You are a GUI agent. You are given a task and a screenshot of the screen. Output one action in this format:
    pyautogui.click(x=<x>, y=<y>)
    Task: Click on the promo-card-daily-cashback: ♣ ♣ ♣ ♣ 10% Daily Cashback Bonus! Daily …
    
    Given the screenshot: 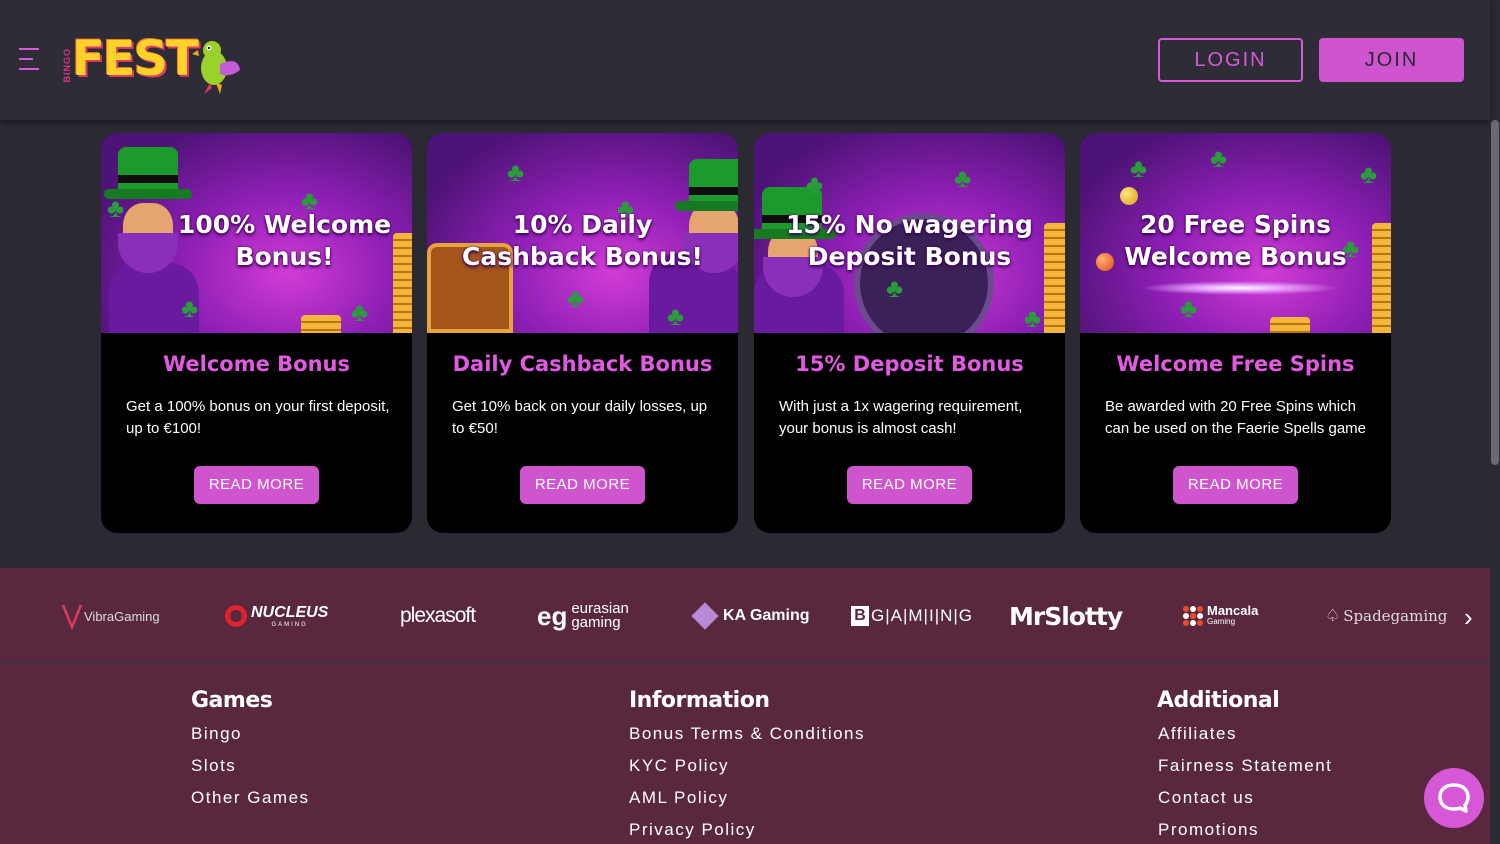 What is the action you would take?
    pyautogui.click(x=582, y=333)
    